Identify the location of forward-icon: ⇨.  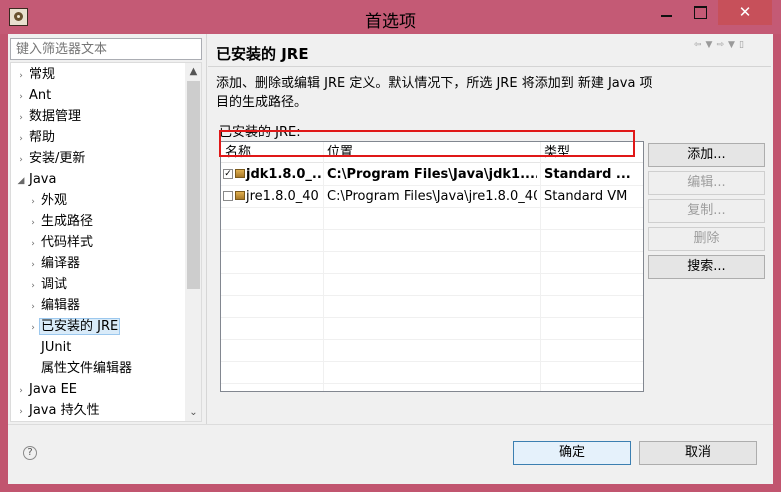
(720, 45).